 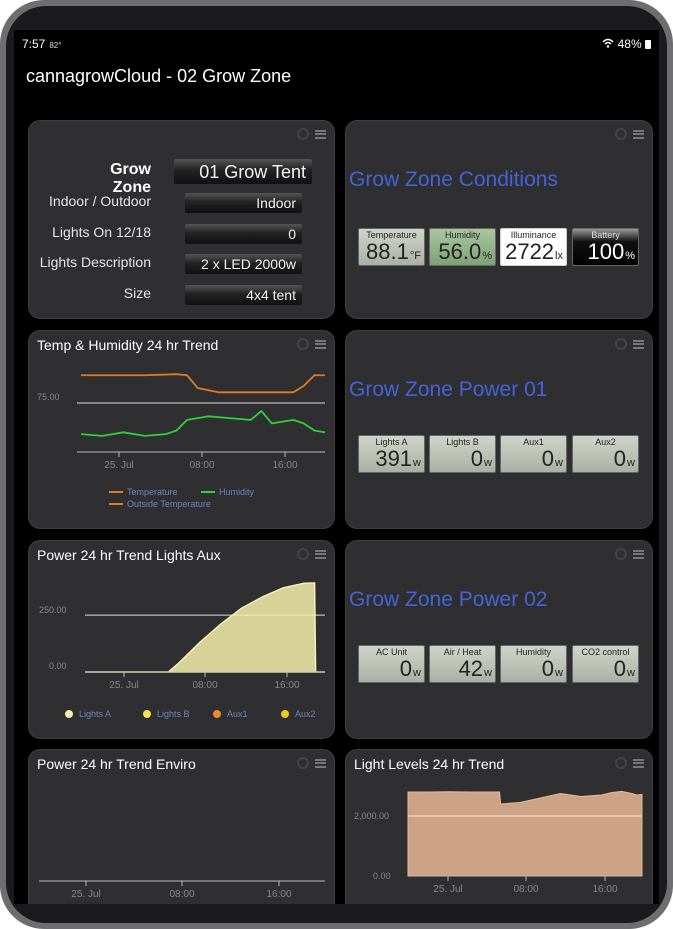 I want to click on light-levels-chart: 2,000.00 0.00 25. Jul 08:00 16:00, so click(x=498, y=842).